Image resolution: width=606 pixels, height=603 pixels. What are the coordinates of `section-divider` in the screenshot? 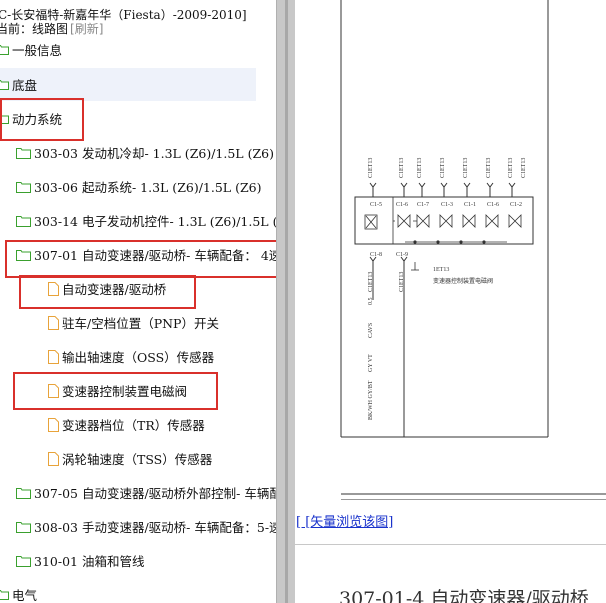 It's located at (450, 544).